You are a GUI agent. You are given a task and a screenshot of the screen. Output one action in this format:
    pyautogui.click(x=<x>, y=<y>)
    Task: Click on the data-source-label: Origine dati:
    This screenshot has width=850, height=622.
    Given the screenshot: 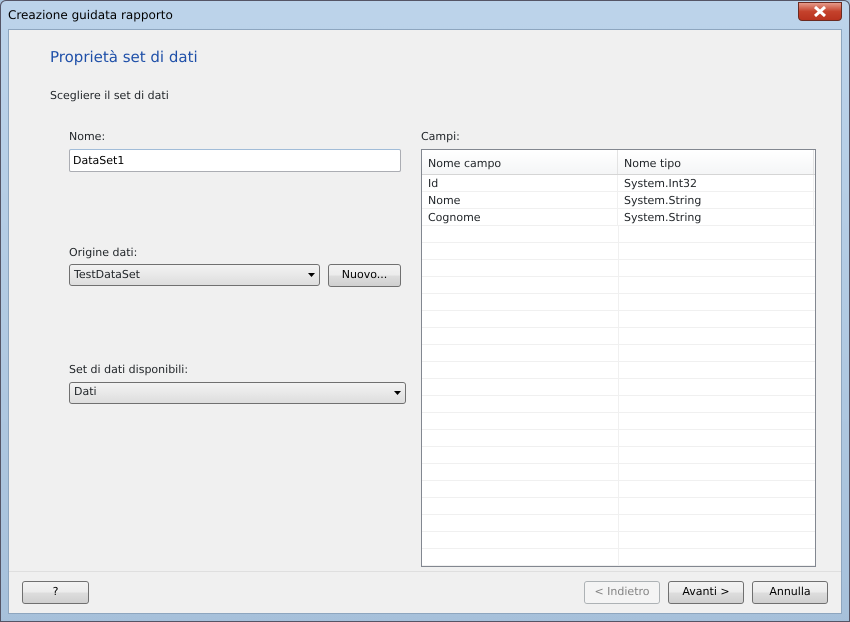 What is the action you would take?
    pyautogui.click(x=103, y=252)
    